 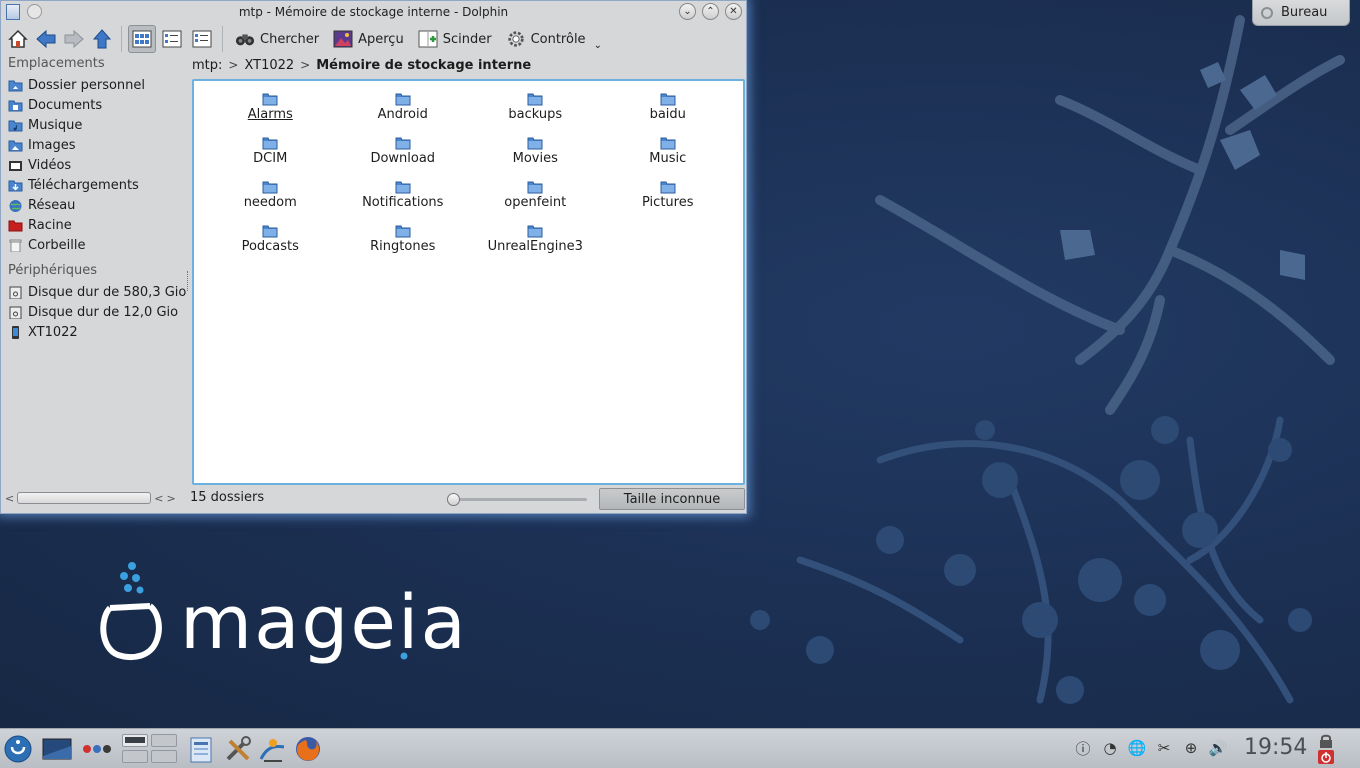 I want to click on folder-item: Ringtones, so click(x=403, y=245).